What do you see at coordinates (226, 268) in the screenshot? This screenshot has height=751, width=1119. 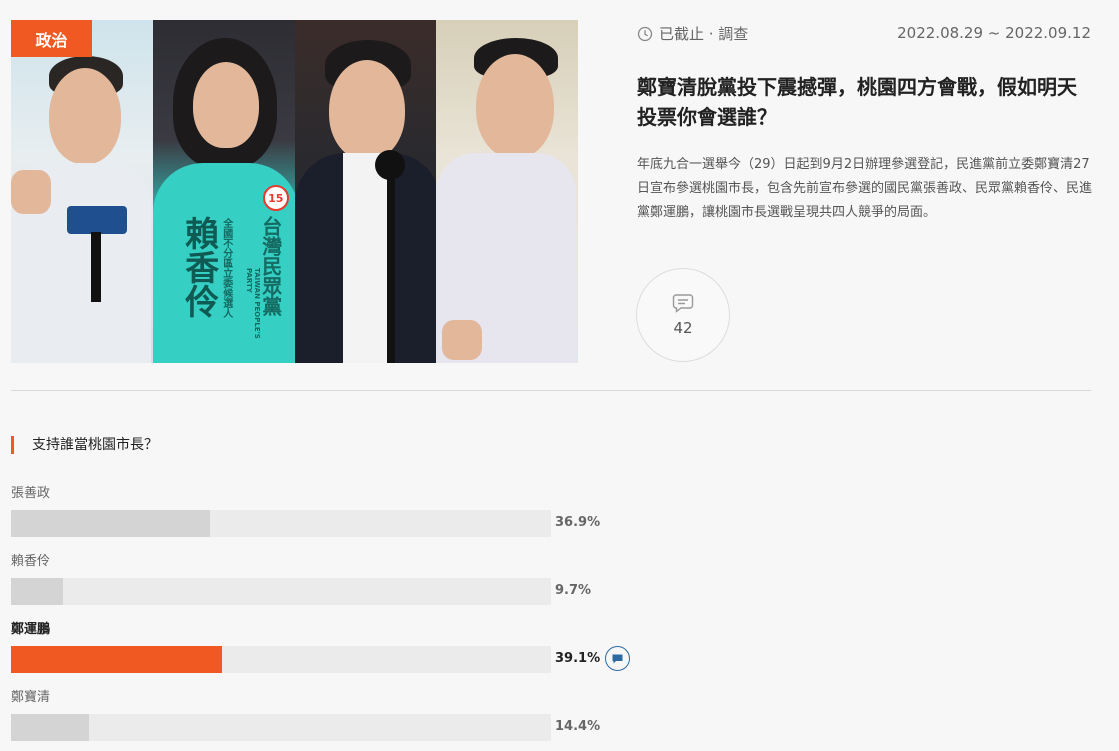 I see `portrait-subtitle-text: 全國不分區立委候選人` at bounding box center [226, 268].